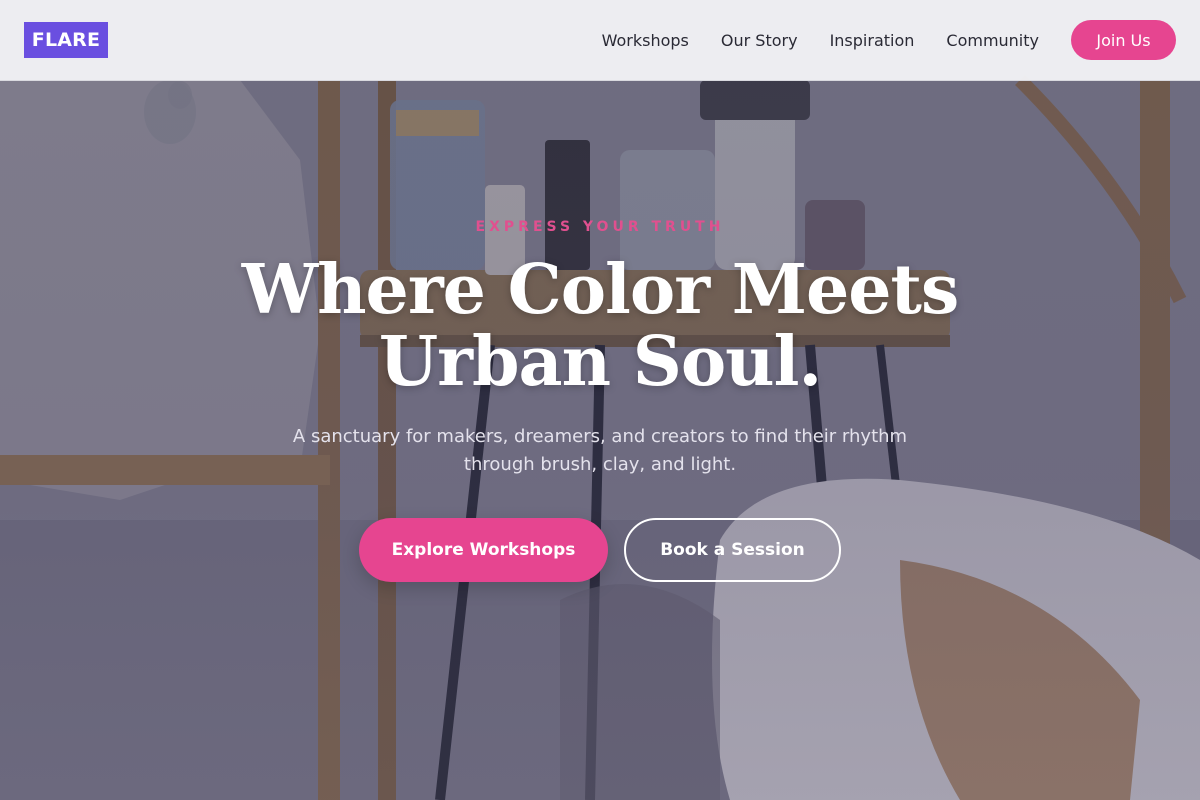 The image size is (1200, 800). I want to click on headline-line-1: Where Color Meets, so click(600, 290).